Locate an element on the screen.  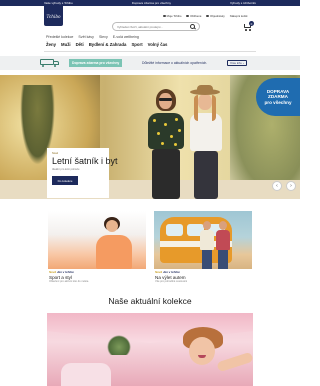
orders-link: Objednávky is located at coordinates (215, 16).